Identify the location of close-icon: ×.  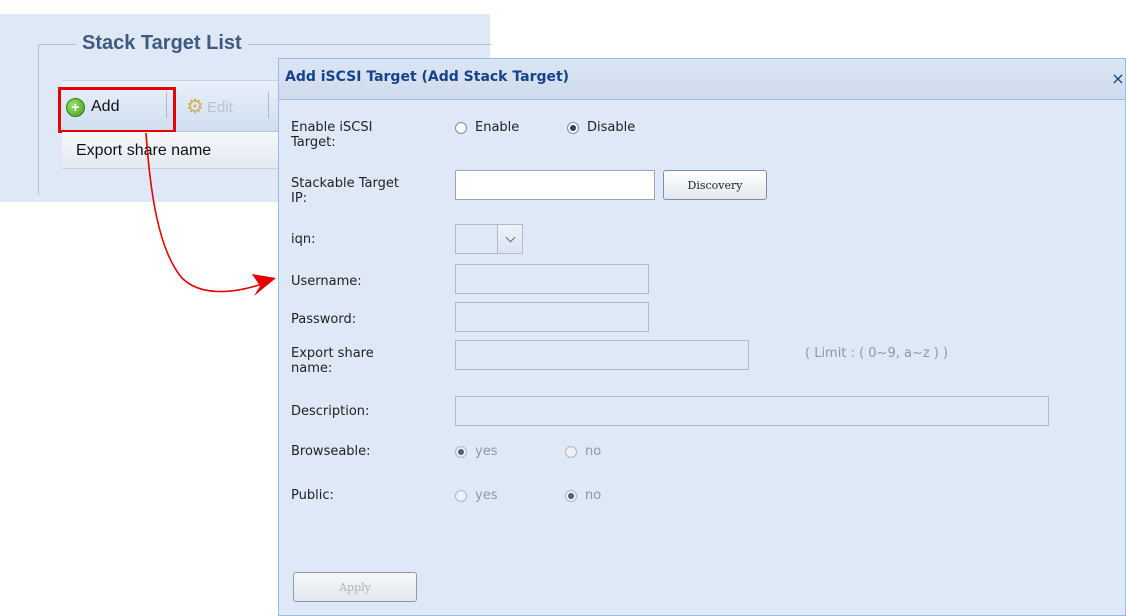
(1118, 79).